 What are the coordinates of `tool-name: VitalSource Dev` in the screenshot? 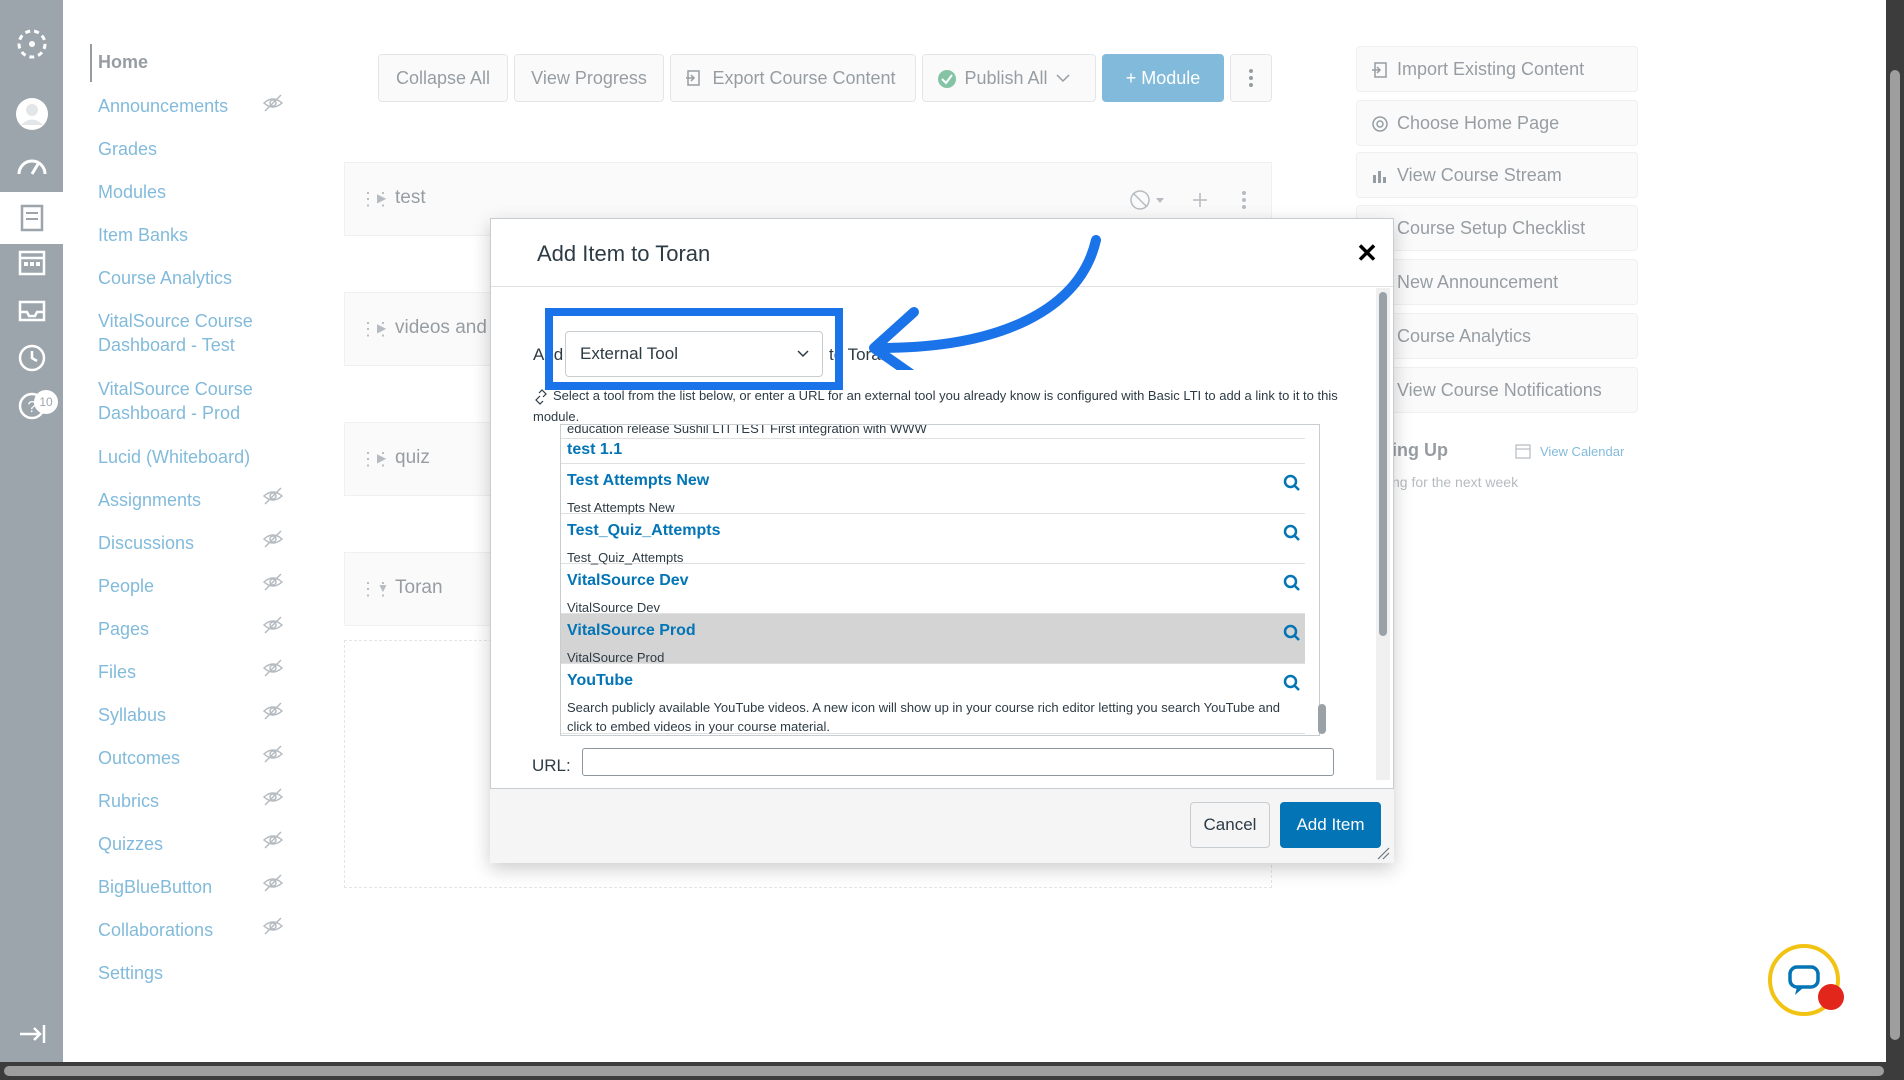 It's located at (628, 580).